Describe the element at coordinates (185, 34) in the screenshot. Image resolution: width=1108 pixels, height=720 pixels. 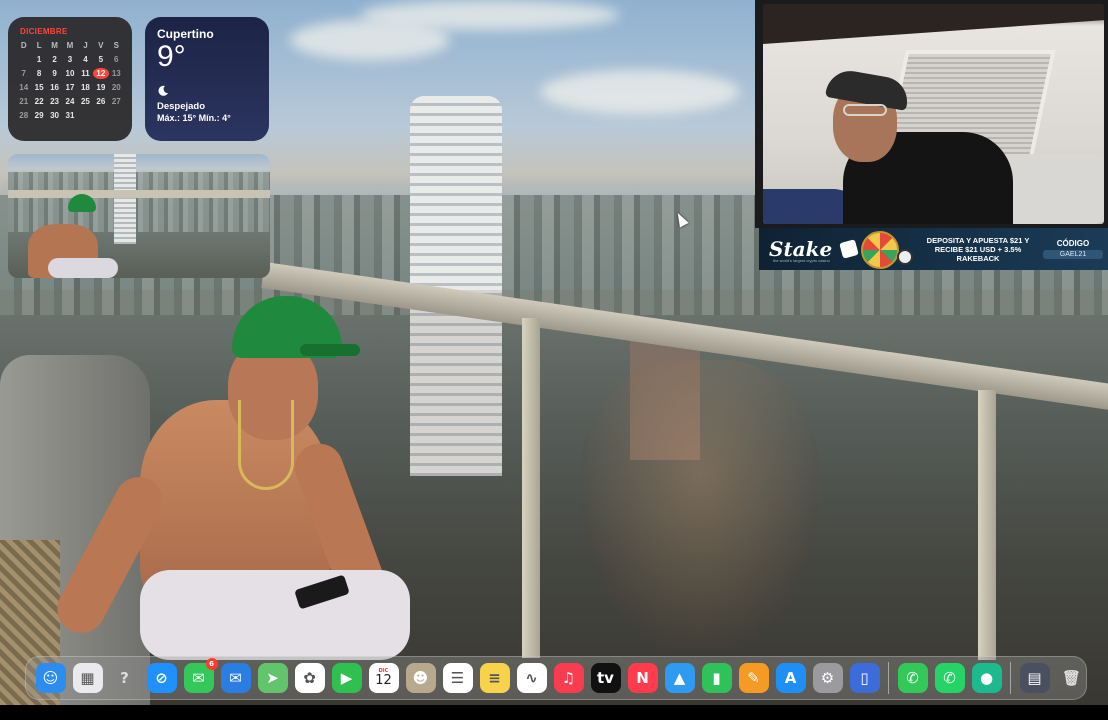
I see `weather-city: Cupertino` at that location.